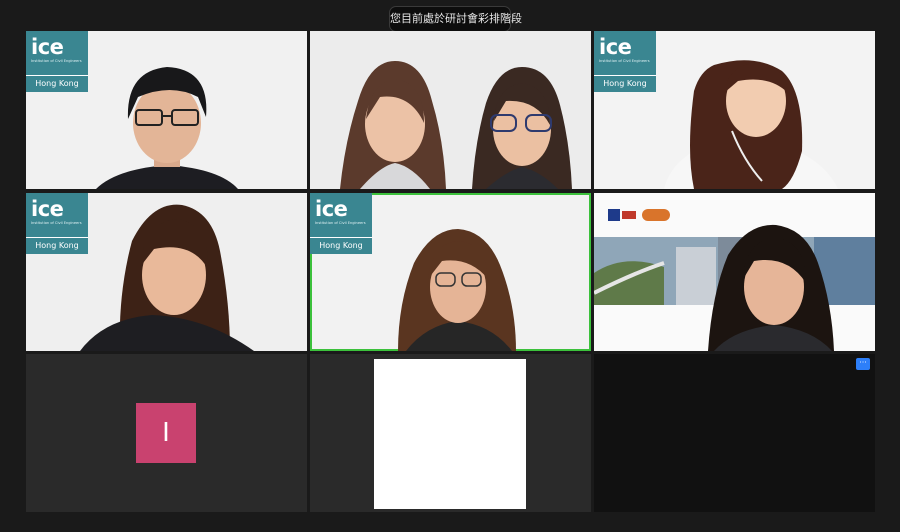  Describe the element at coordinates (656, 215) in the screenshot. I see `partner-logo-icon` at that location.